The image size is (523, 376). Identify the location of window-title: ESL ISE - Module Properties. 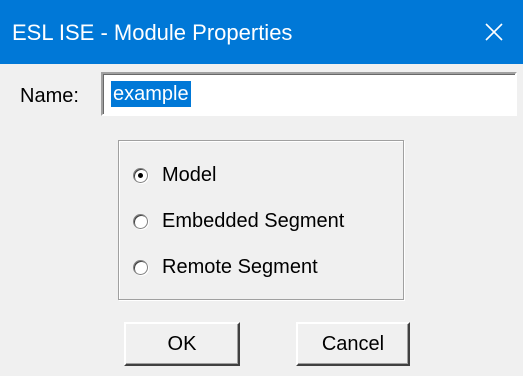
(152, 32).